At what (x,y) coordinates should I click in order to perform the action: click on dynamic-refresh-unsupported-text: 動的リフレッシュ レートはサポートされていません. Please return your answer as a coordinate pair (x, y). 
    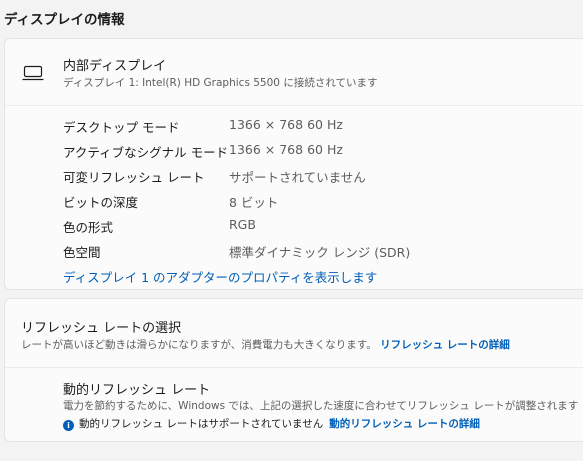
    Looking at the image, I should click on (201, 424).